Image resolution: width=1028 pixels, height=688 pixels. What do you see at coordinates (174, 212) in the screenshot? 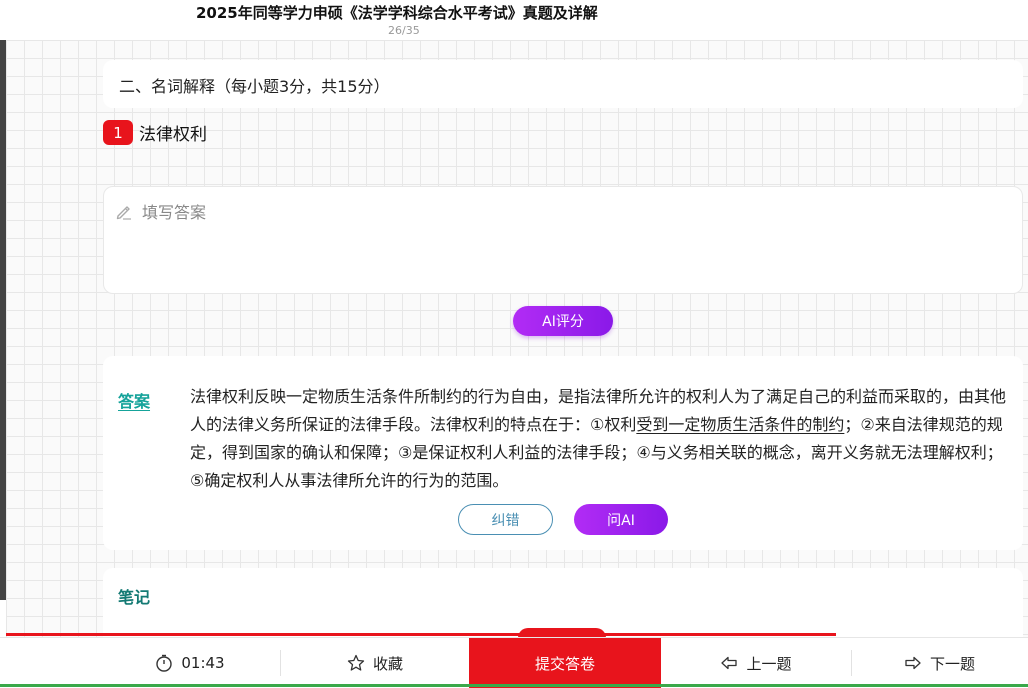
I see `answer-placeholder: 填写答案` at bounding box center [174, 212].